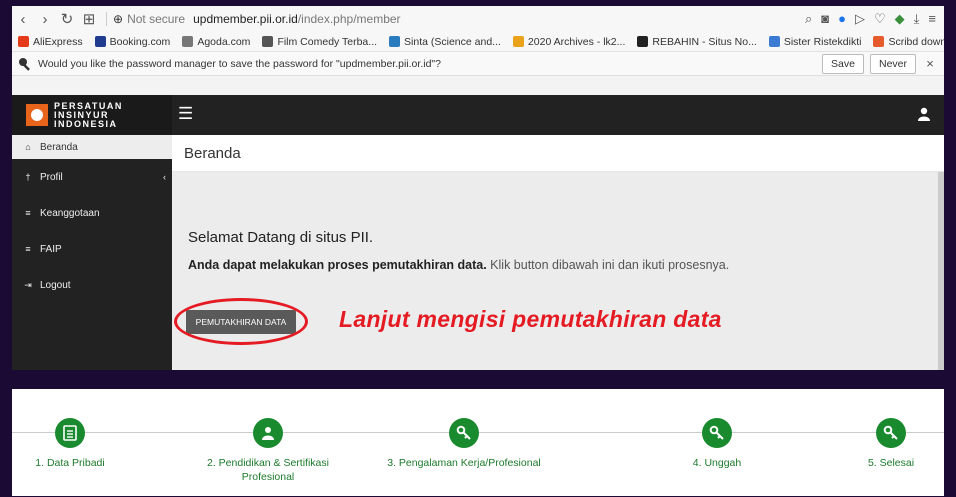 The height and width of the screenshot is (497, 956). I want to click on page-title: Beranda, so click(212, 153).